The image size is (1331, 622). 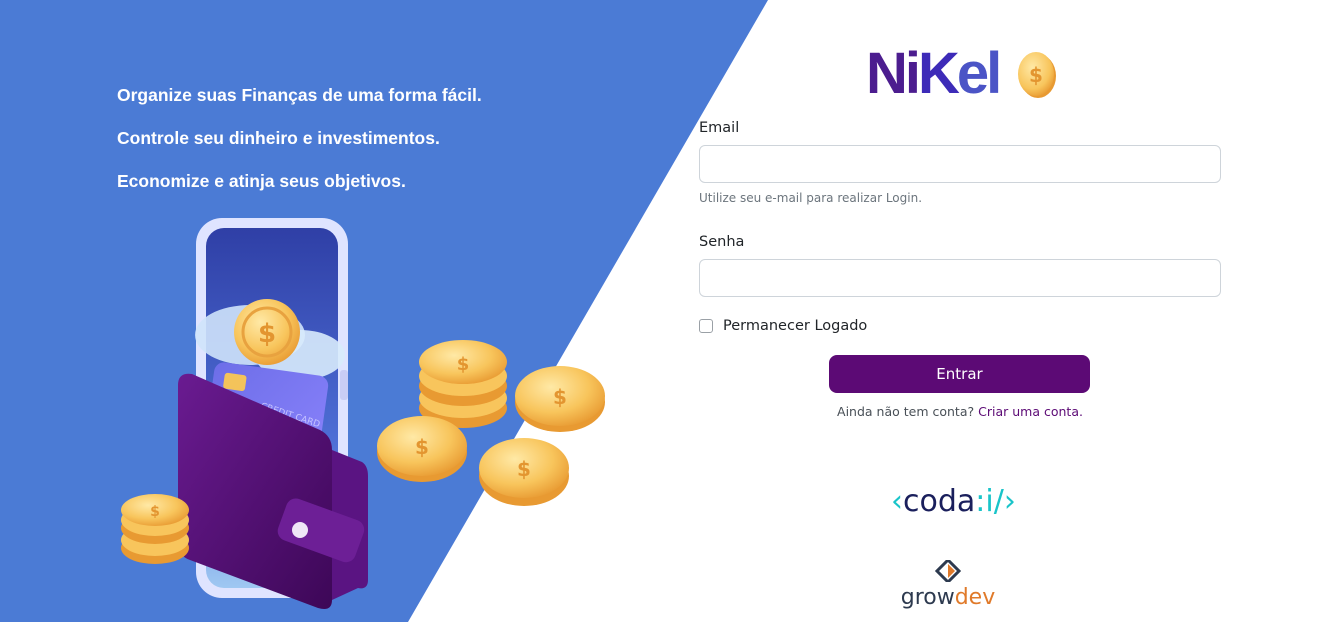 What do you see at coordinates (278, 138) in the screenshot?
I see `hero-line-2: Controle seu dinheiro e investimentos.` at bounding box center [278, 138].